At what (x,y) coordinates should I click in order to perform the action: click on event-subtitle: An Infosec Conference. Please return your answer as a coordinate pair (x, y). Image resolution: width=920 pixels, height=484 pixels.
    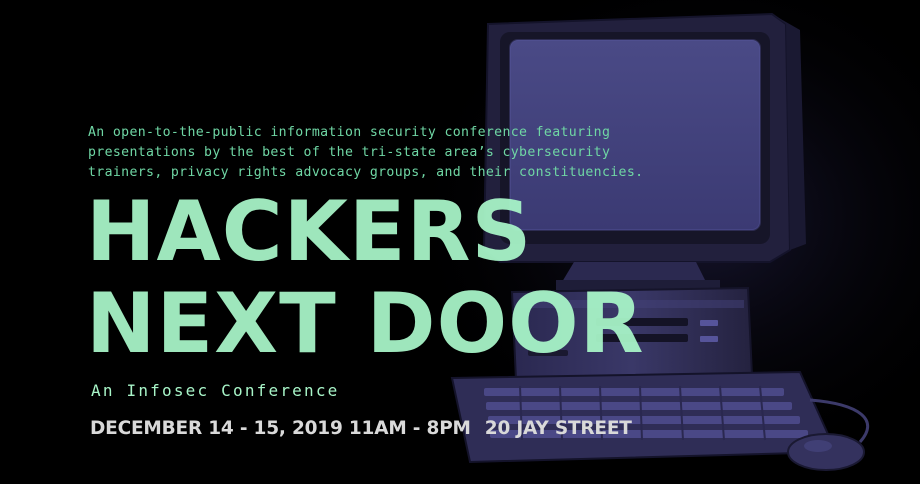
    Looking at the image, I should click on (215, 390).